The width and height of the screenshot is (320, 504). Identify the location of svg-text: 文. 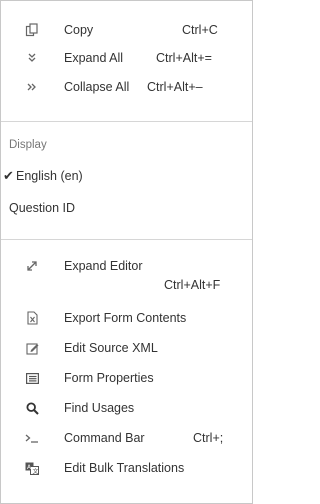
(36, 471).